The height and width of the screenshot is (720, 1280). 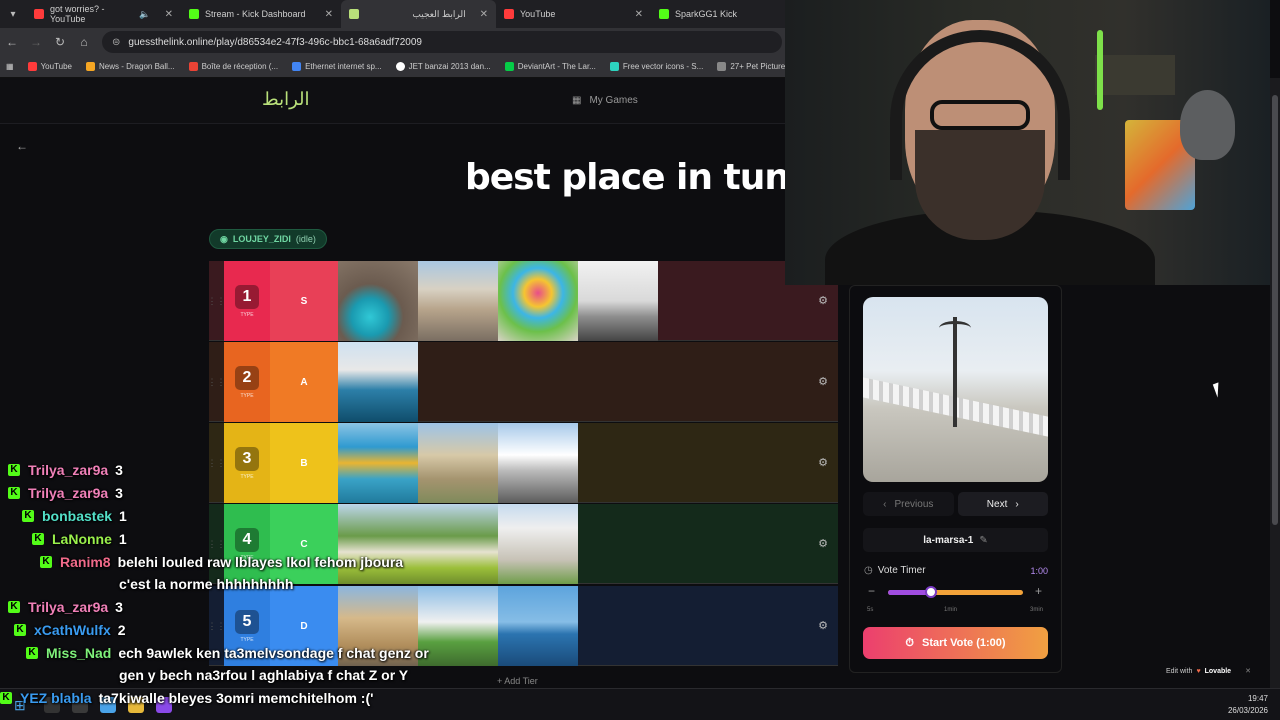 What do you see at coordinates (1017, 504) in the screenshot?
I see `chevron-right-icon: ›` at bounding box center [1017, 504].